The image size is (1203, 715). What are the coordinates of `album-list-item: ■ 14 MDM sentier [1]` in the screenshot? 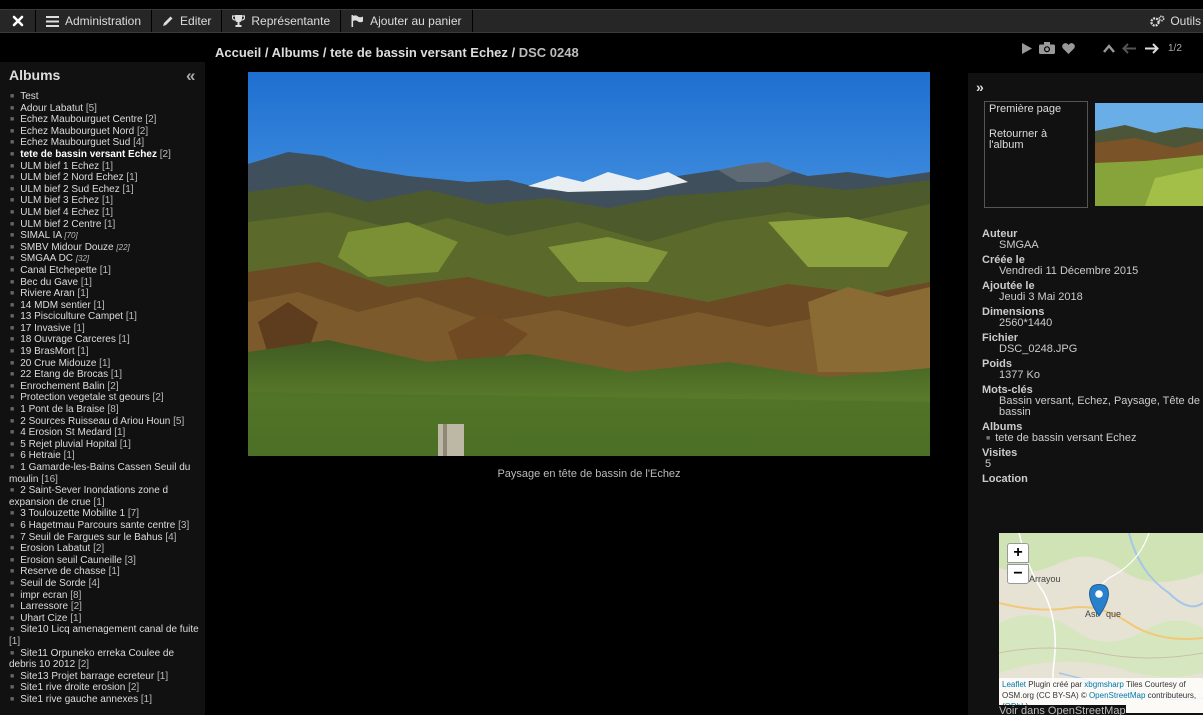 It's located at (106, 306).